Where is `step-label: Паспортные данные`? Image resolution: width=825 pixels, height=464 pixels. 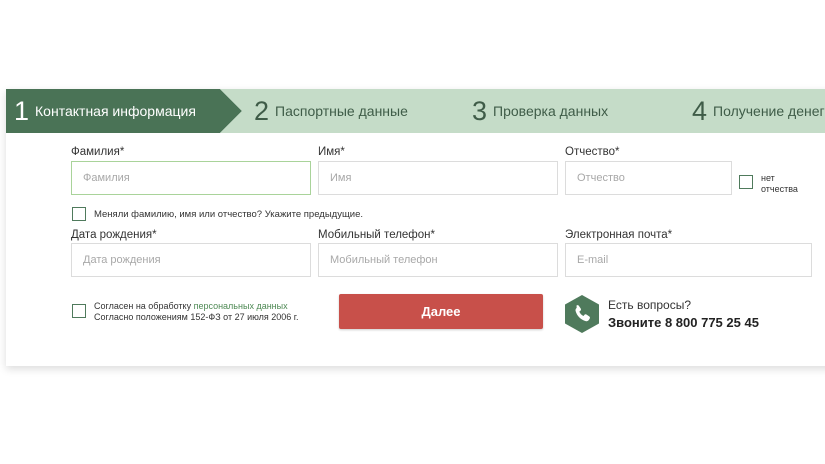
step-label: Паспортные данные is located at coordinates (341, 111).